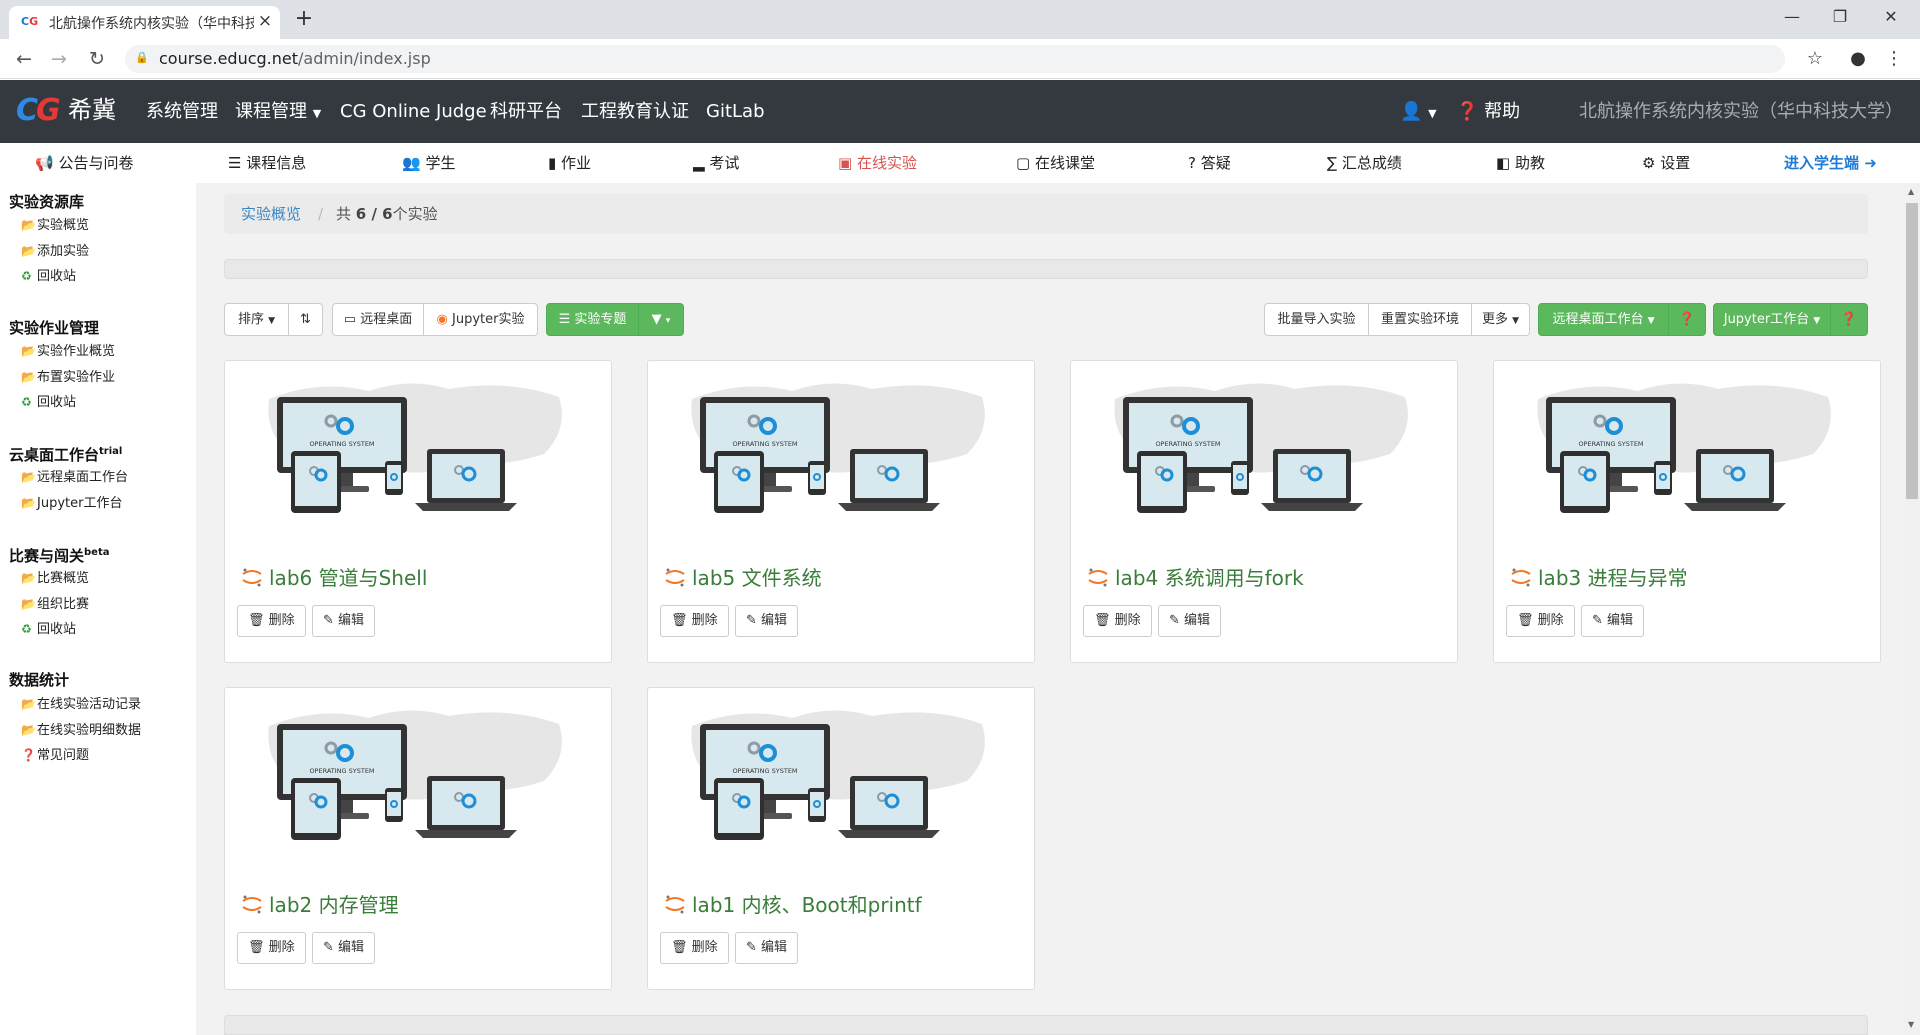 The height and width of the screenshot is (1035, 1920). Describe the element at coordinates (592, 319) in the screenshot. I see `lab-topic-button: ☰ 实验专题` at that location.